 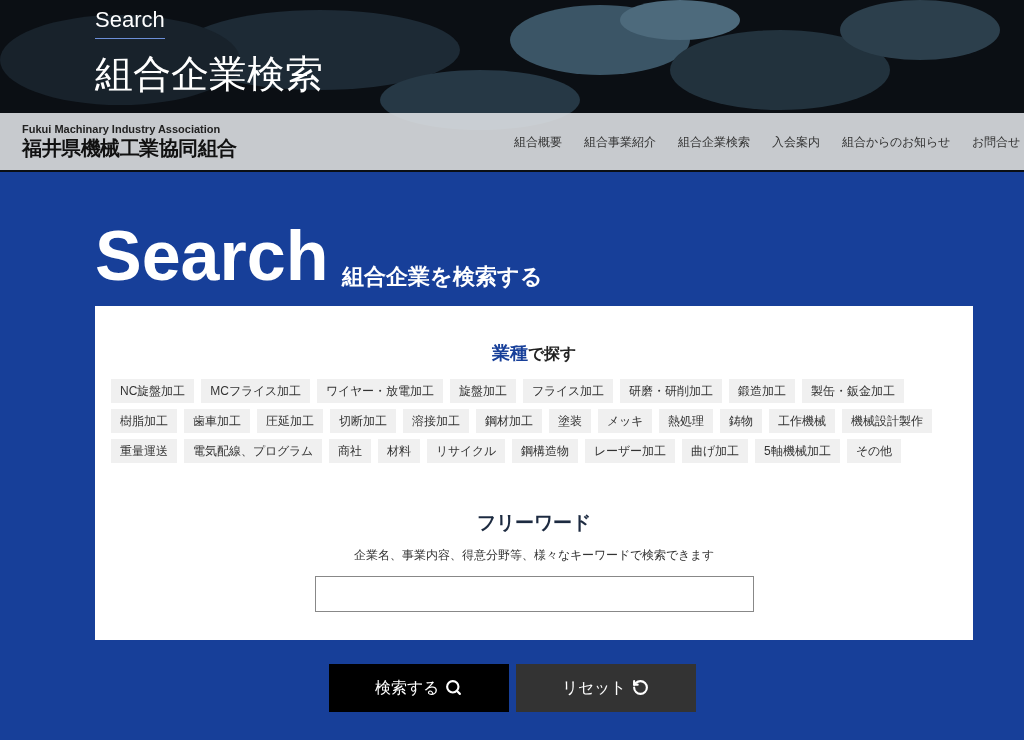 What do you see at coordinates (640, 687) in the screenshot?
I see `reset-icon` at bounding box center [640, 687].